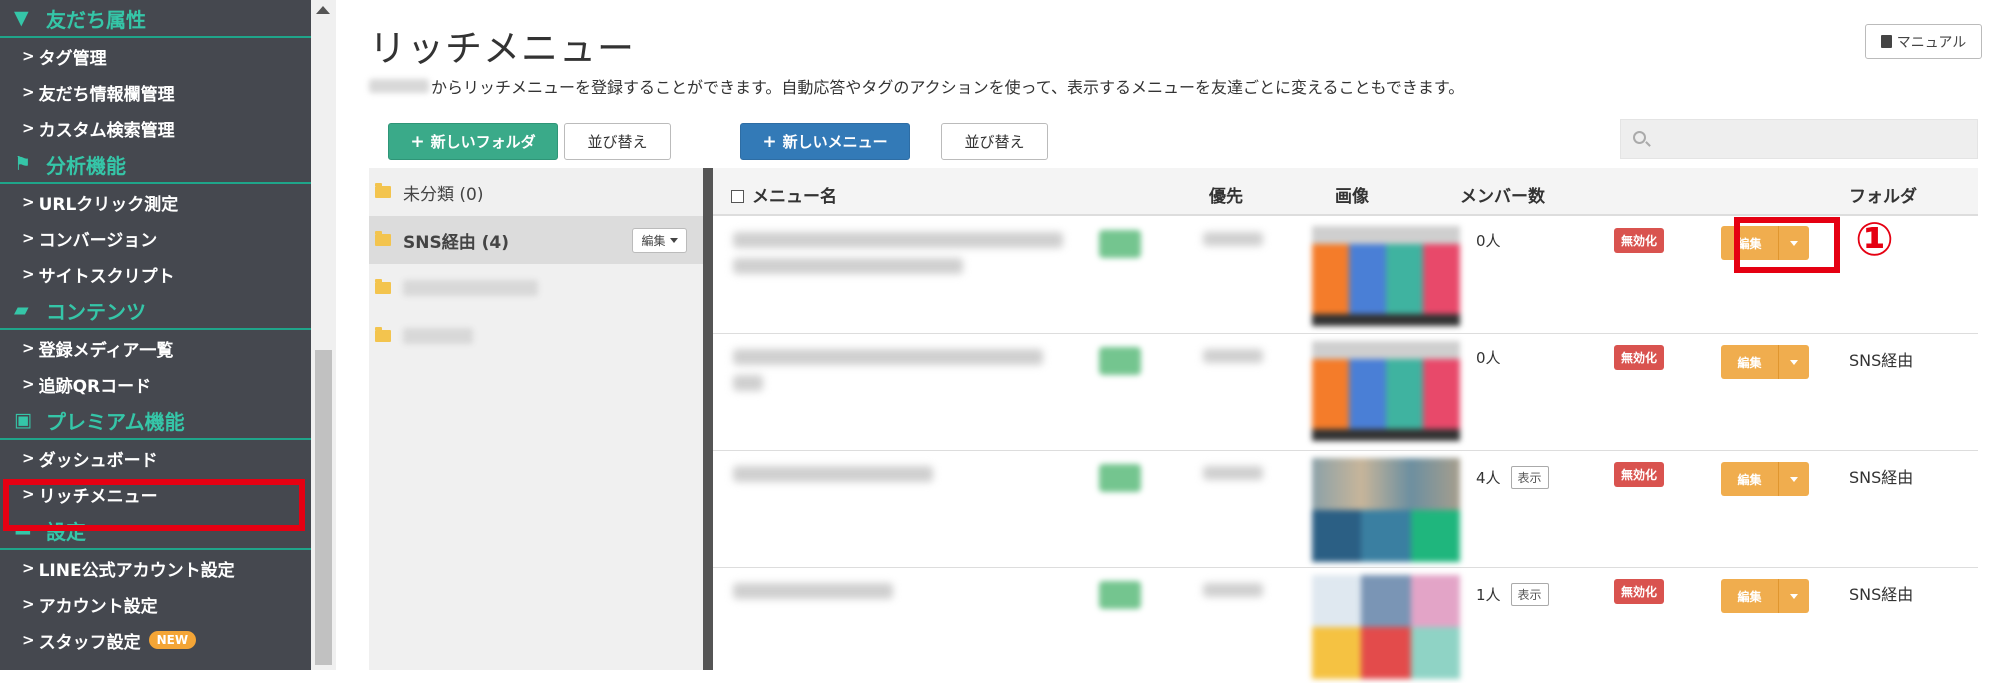  I want to click on edit-button-highlight-box, so click(1787, 245).